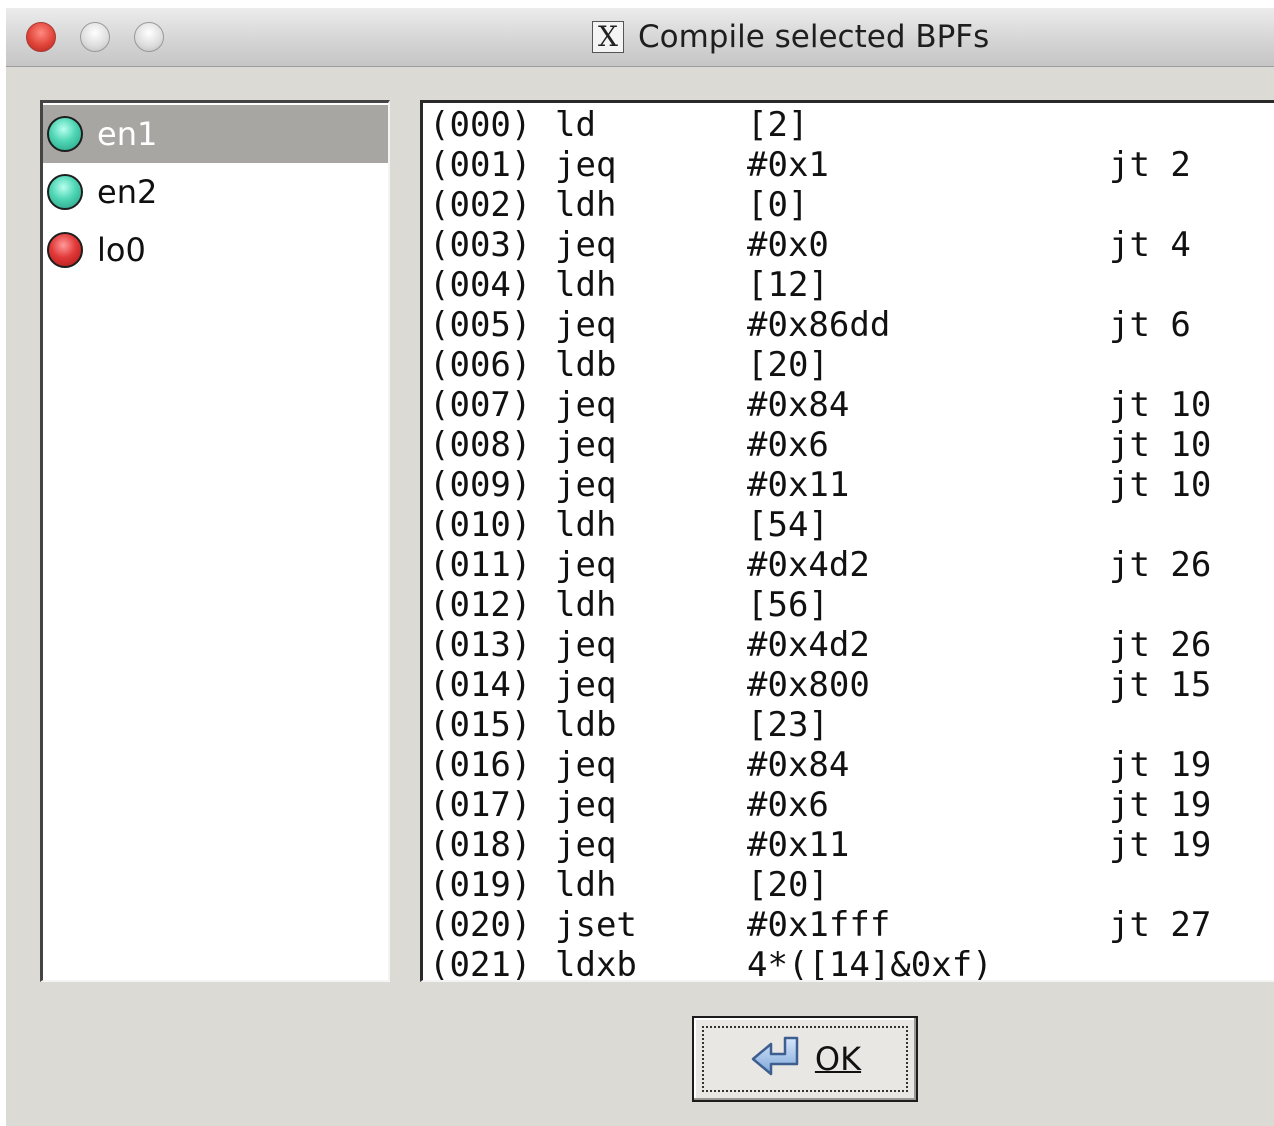 The height and width of the screenshot is (1126, 1274). What do you see at coordinates (215, 134) in the screenshot?
I see `interface-item-0: en1` at bounding box center [215, 134].